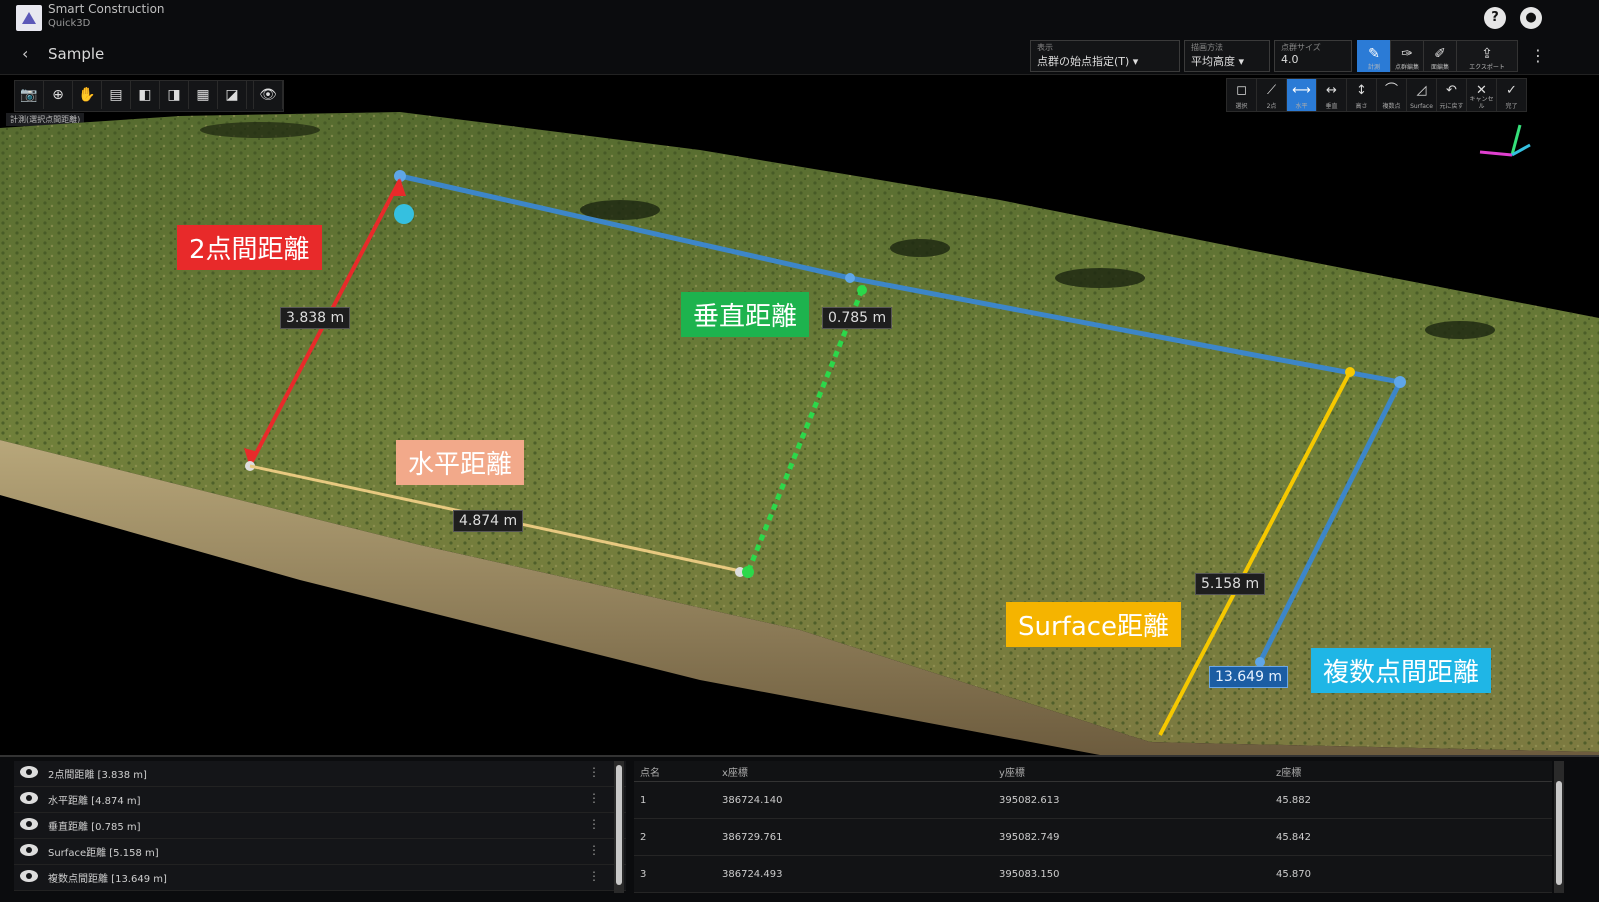 This screenshot has width=1599, height=902. I want to click on point-id: 3, so click(677, 874).